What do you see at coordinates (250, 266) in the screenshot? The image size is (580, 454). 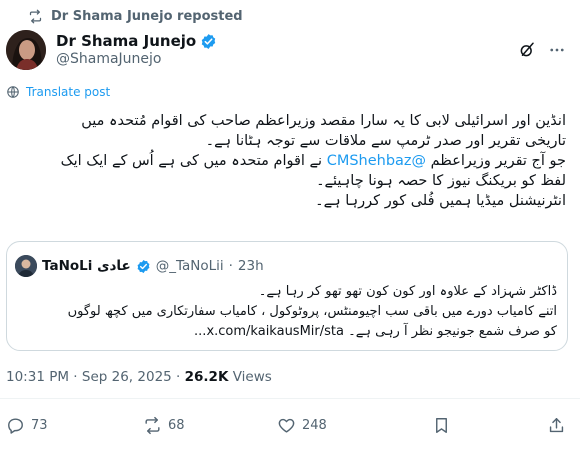 I see `quoted-post-time: 23h` at bounding box center [250, 266].